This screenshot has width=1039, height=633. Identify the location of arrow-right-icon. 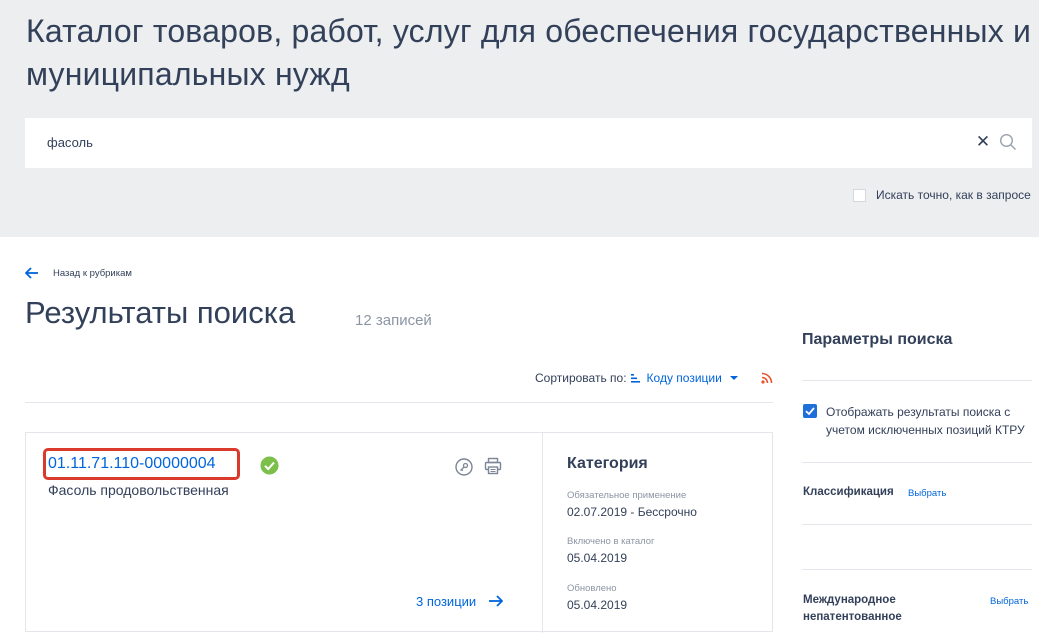
(496, 601).